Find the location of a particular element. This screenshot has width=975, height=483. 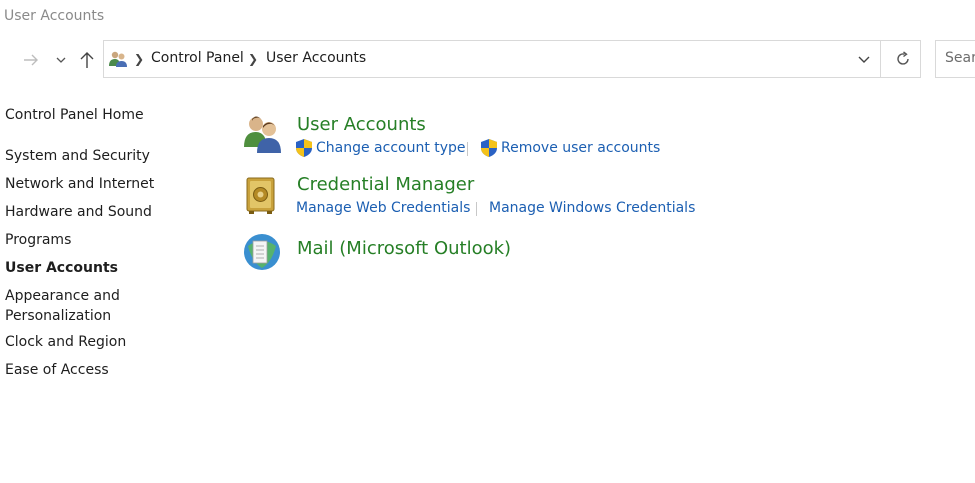

recent-locations-button is located at coordinates (61, 60).